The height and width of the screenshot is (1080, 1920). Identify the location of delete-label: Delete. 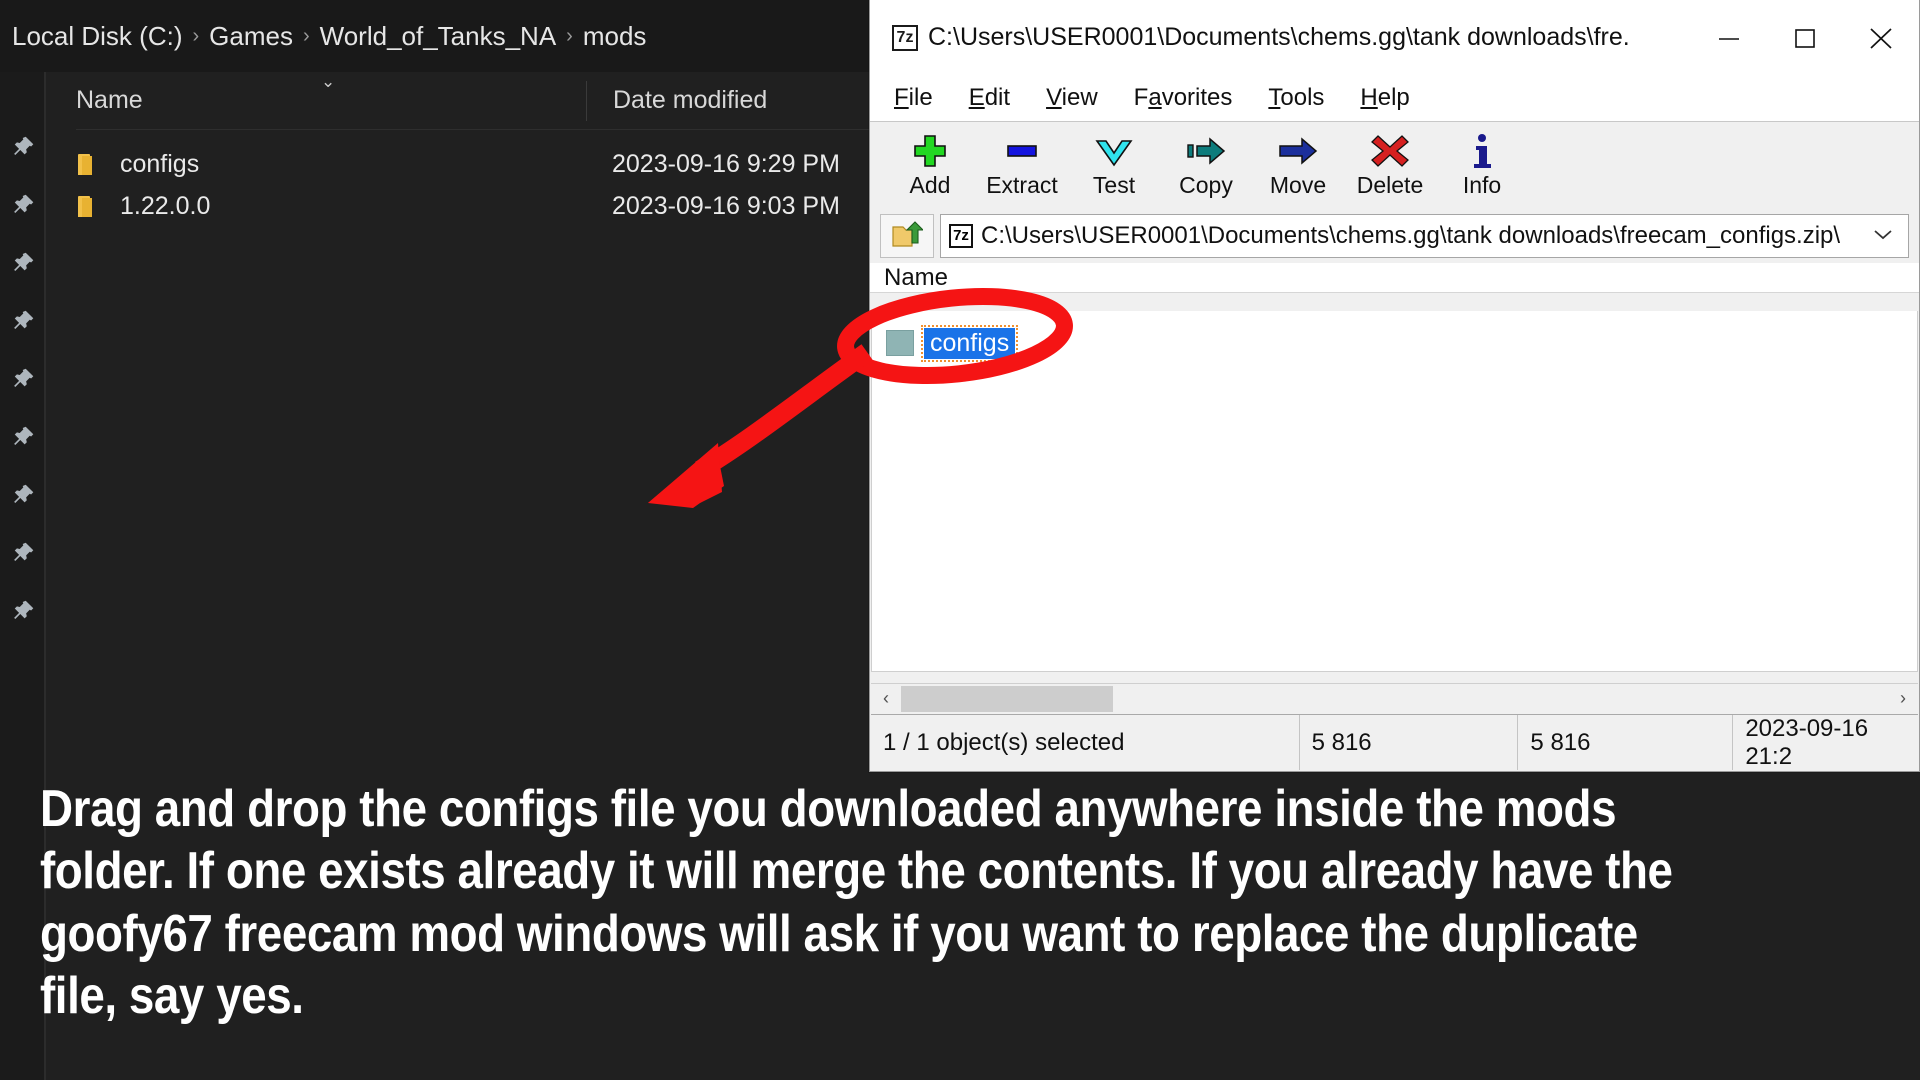
(1390, 185).